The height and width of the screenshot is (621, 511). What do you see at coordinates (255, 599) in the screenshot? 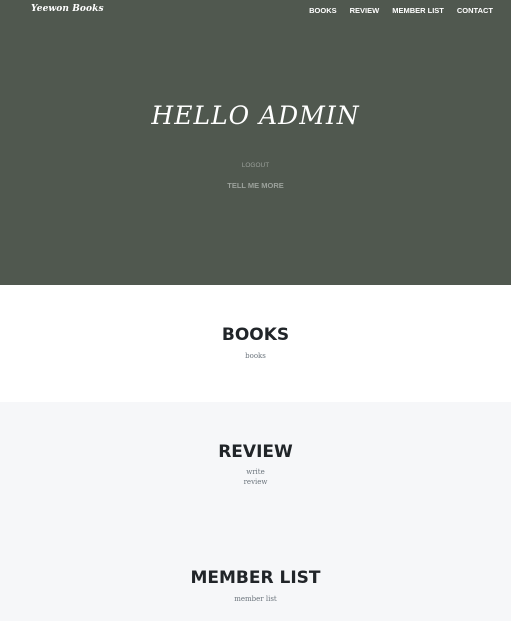
I see `member-list-link: member list` at bounding box center [255, 599].